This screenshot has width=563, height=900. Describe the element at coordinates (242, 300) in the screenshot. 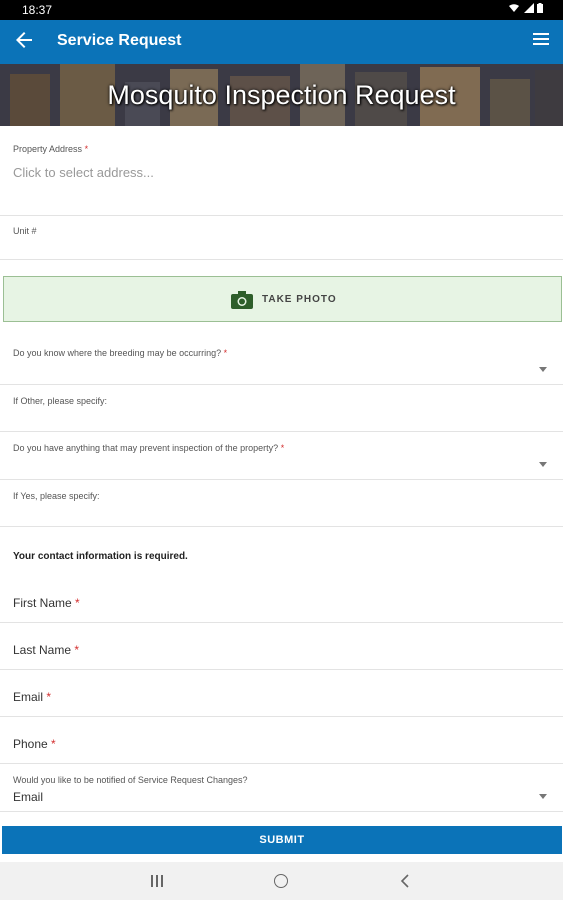

I see `camera-icon` at that location.